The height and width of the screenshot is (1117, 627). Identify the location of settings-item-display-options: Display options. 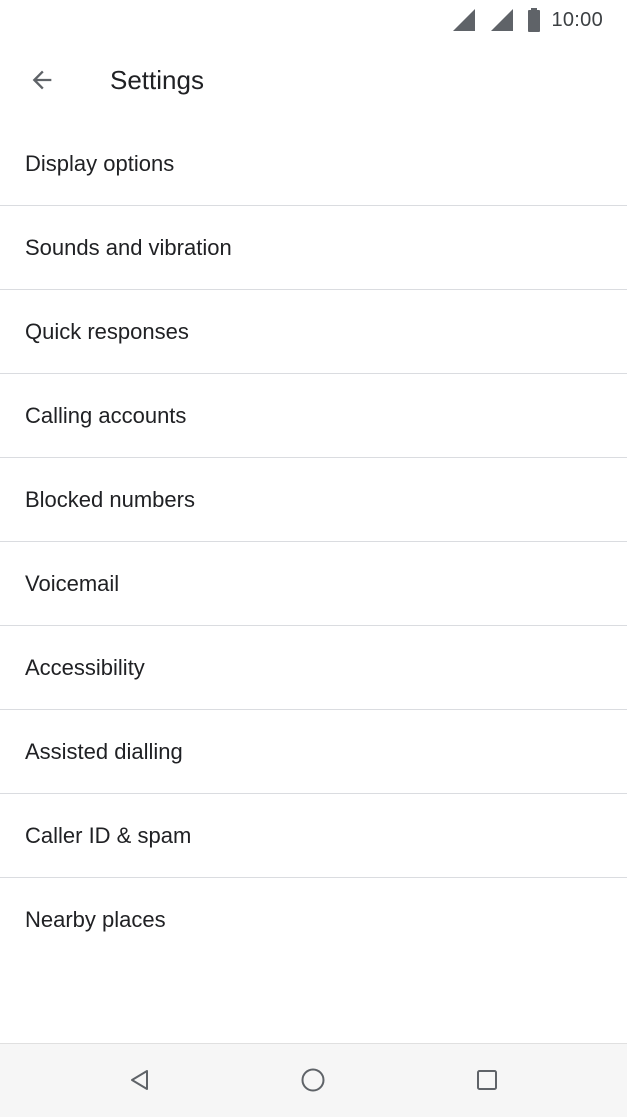
(313, 164).